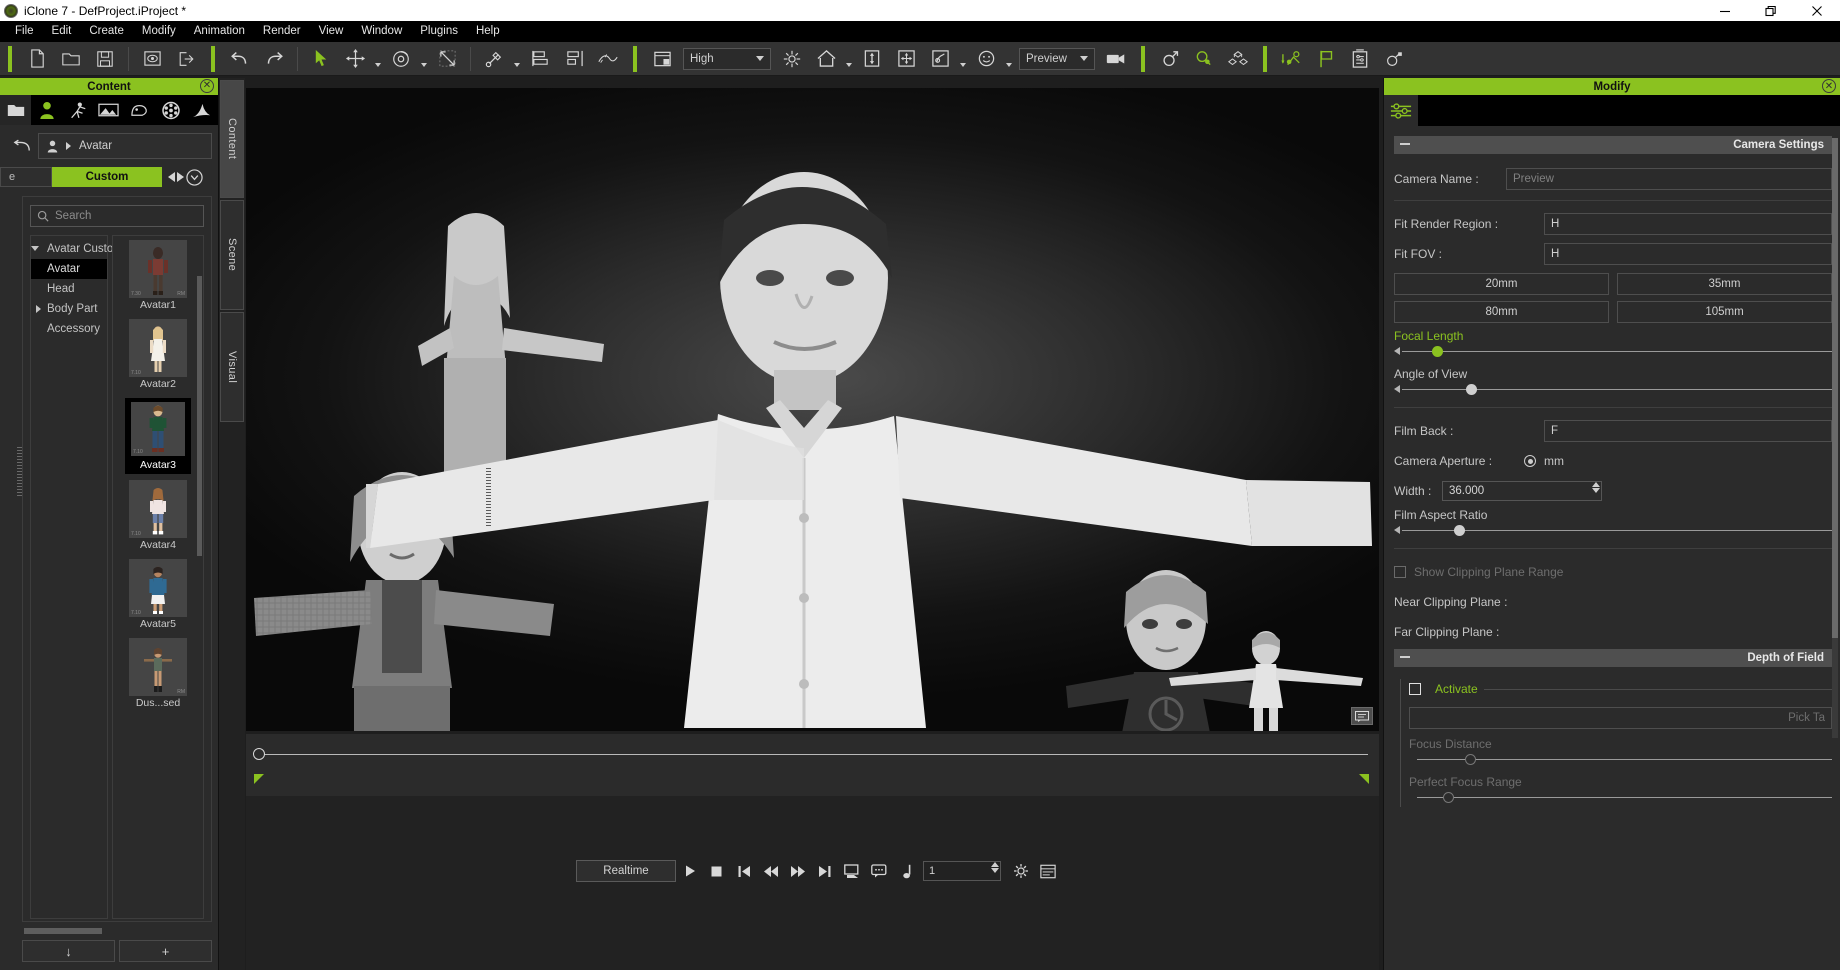 Image resolution: width=1840 pixels, height=970 pixels. Describe the element at coordinates (439, 31) in the screenshot. I see `menu-plugins: Plugins` at that location.